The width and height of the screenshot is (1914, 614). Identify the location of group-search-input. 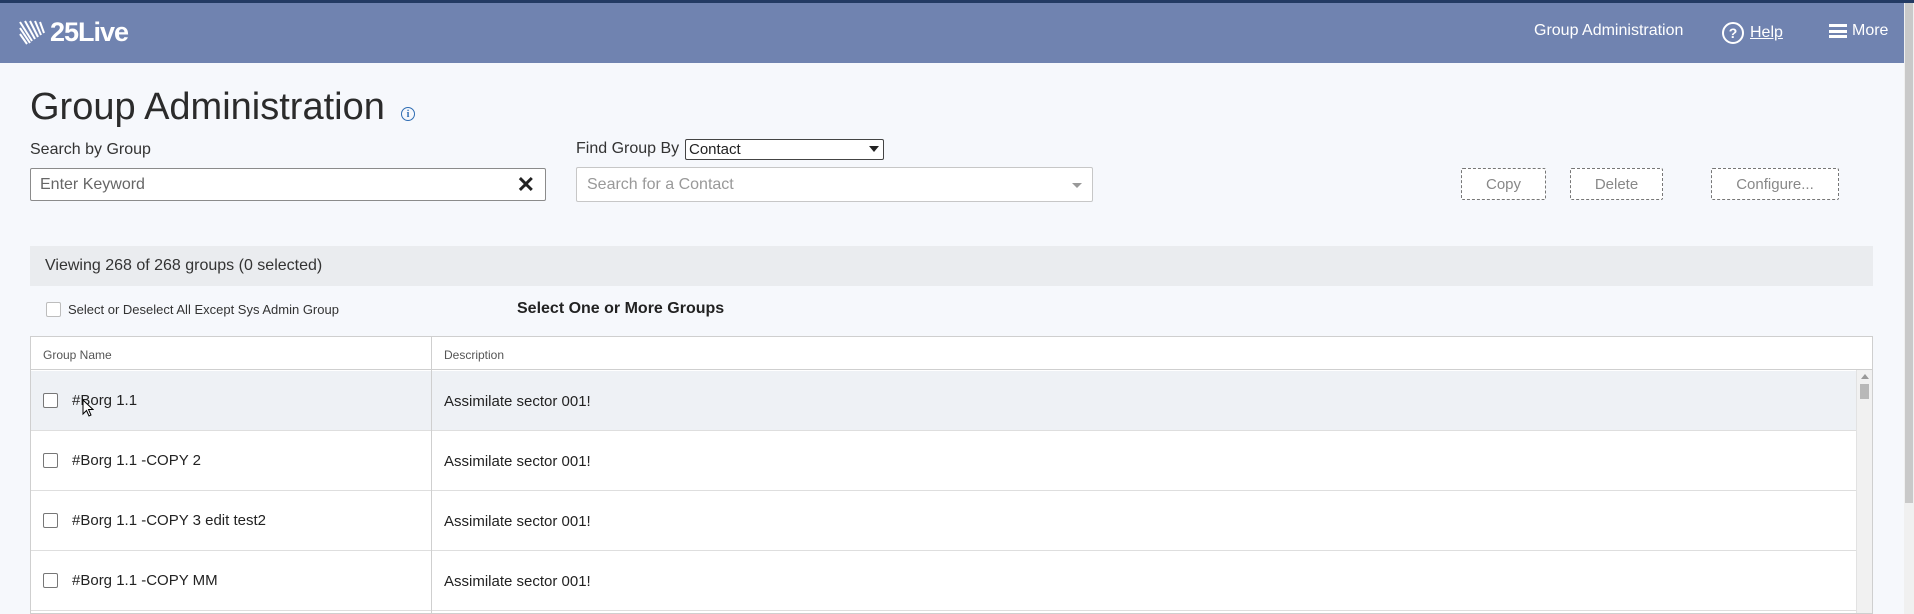
(266, 184).